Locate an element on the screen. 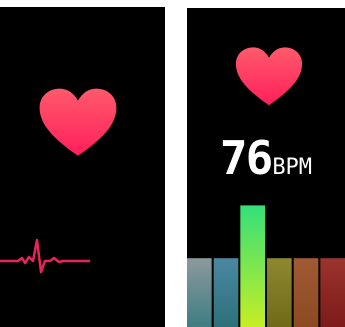 This screenshot has width=345, height=327. zone-bar-active is located at coordinates (252, 266).